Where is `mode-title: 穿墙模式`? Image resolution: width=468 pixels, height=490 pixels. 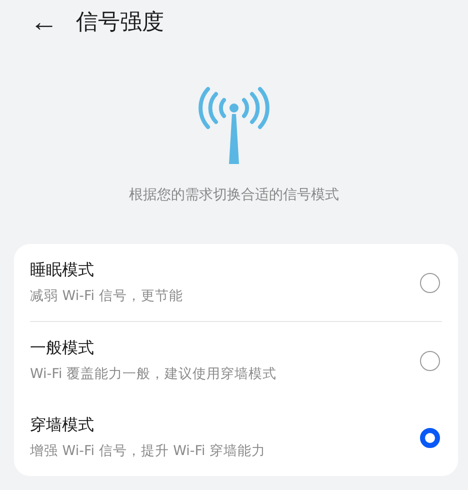
mode-title: 穿墙模式 is located at coordinates (62, 425).